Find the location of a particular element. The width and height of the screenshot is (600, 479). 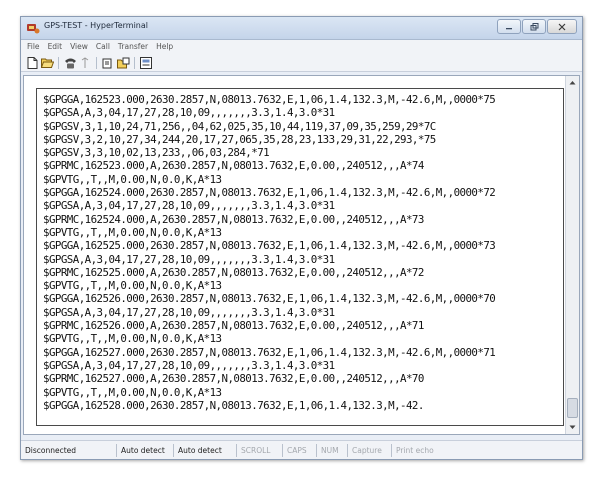

new-connection-button is located at coordinates (32, 63).